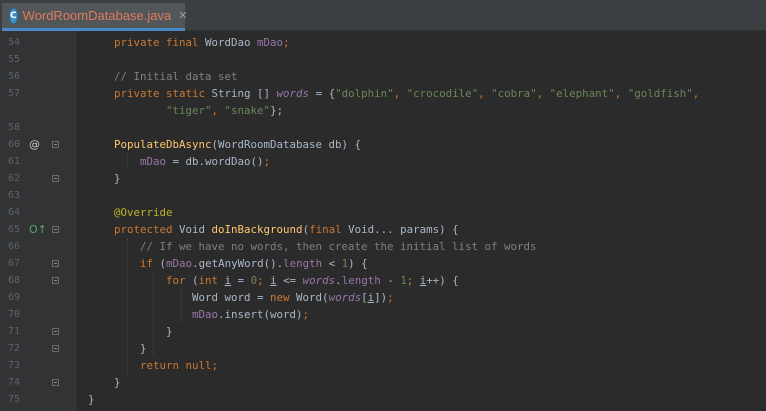 The height and width of the screenshot is (411, 766). What do you see at coordinates (257, 229) in the screenshot?
I see `code-token: doInBackground` at bounding box center [257, 229].